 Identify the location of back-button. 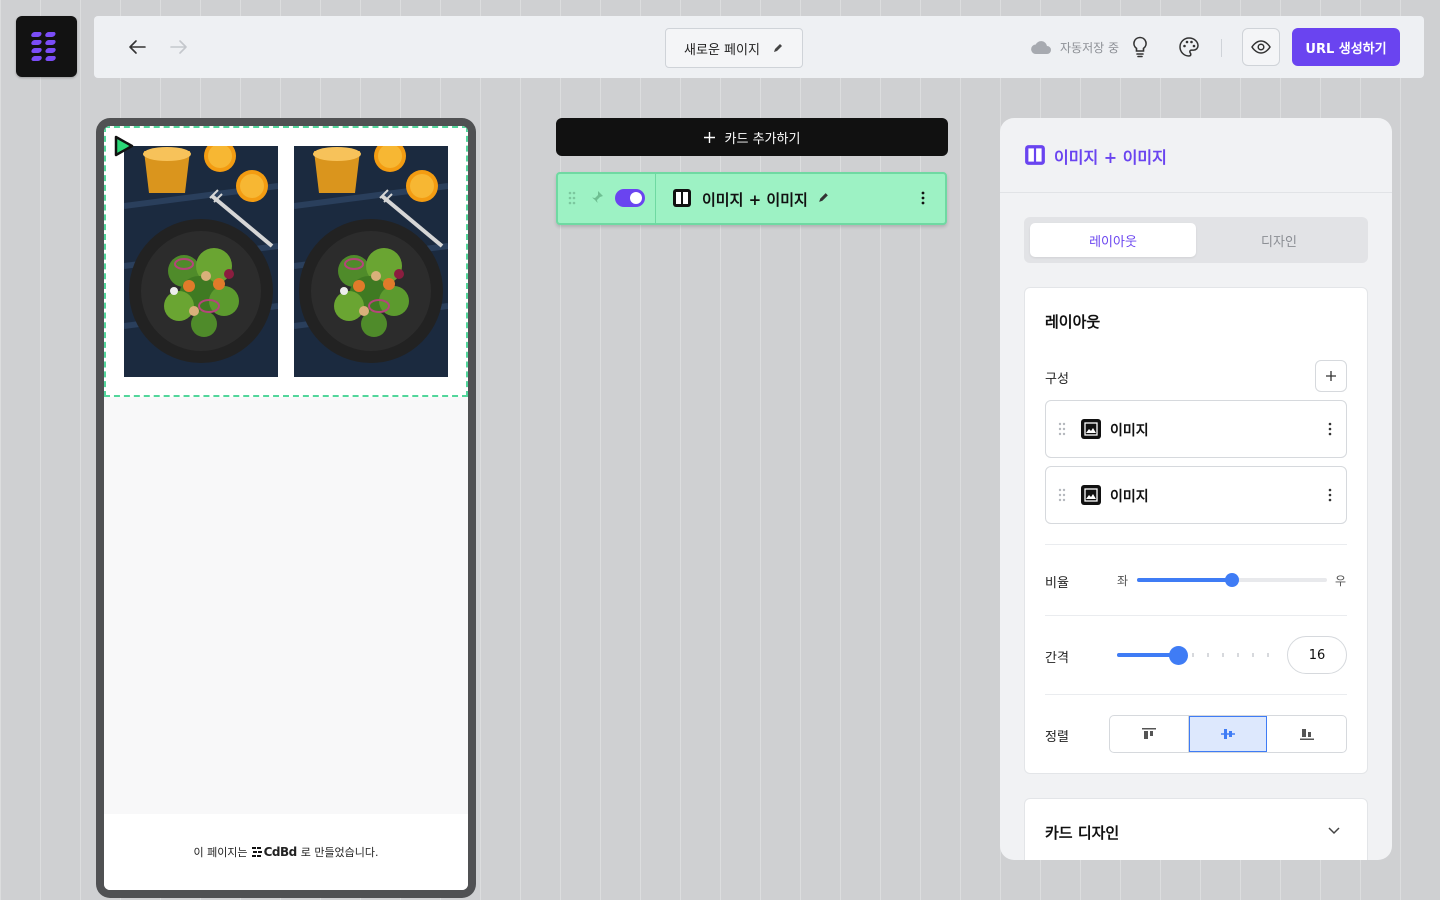
(137, 47).